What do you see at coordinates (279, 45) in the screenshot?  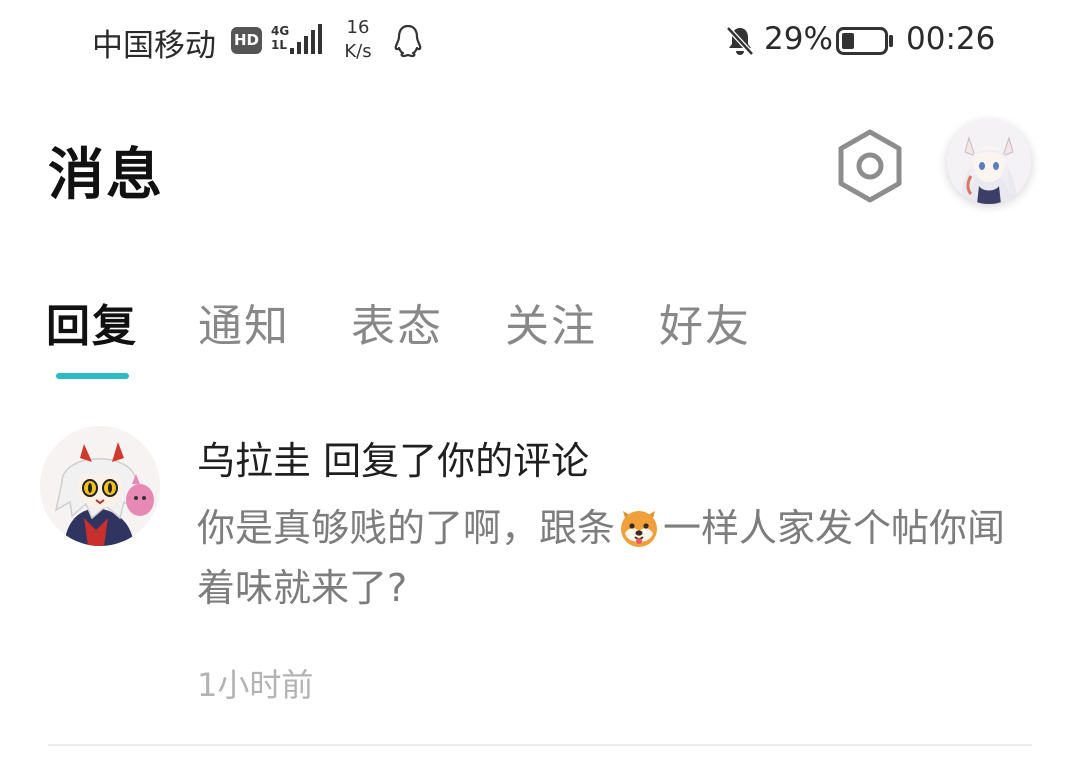 I see `network-type-bottom: 1L` at bounding box center [279, 45].